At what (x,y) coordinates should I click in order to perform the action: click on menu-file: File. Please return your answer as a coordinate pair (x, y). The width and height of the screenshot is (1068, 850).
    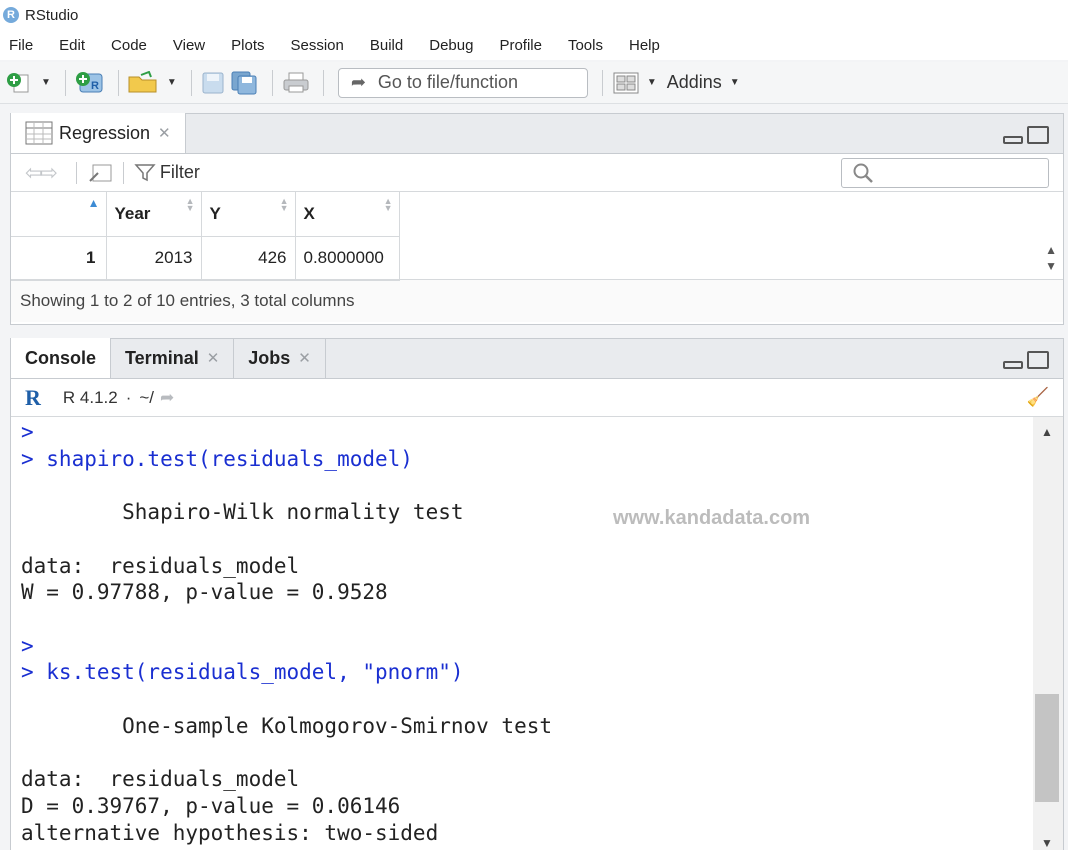
    Looking at the image, I should click on (21, 45).